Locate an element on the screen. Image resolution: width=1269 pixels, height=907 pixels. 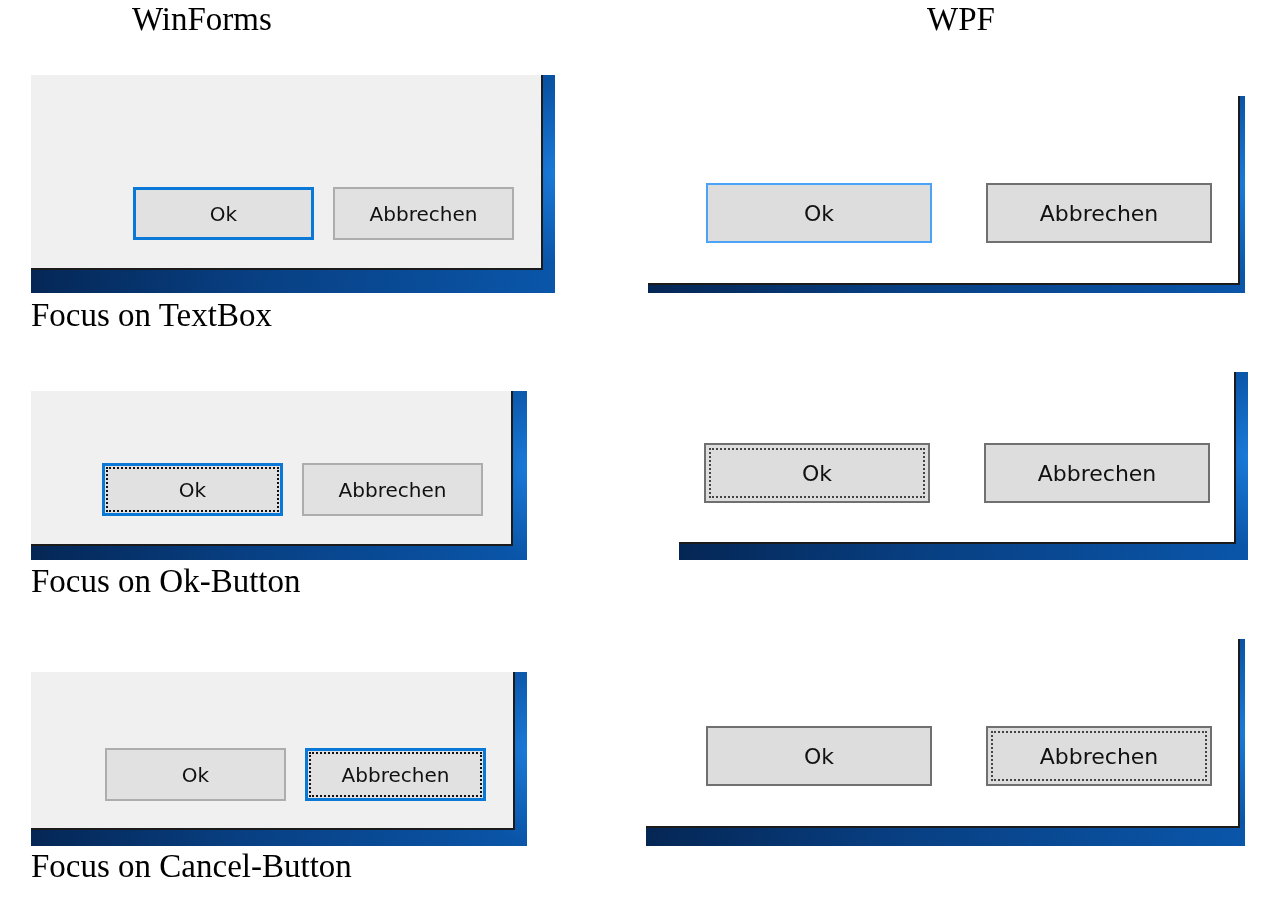
caption: Focus on TextBox is located at coordinates (151, 315).